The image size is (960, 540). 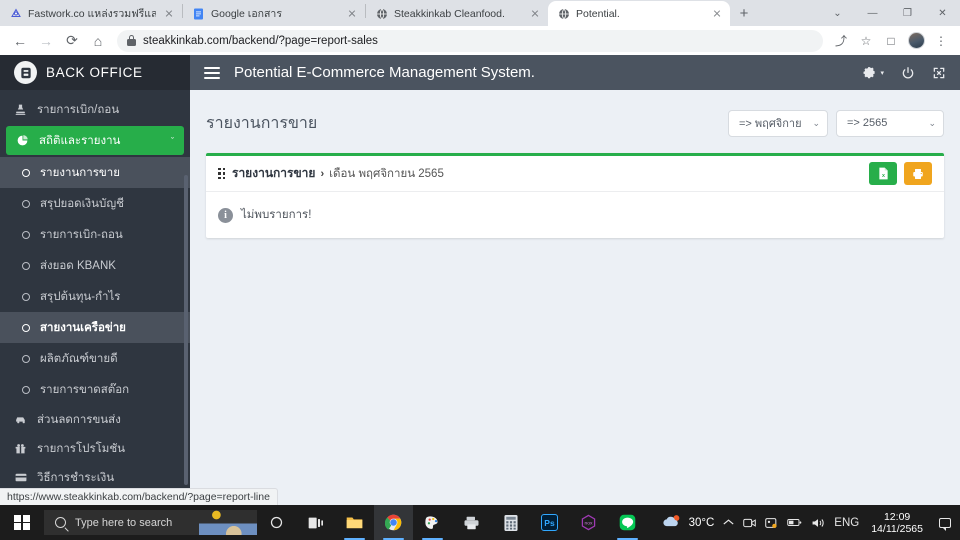 I want to click on brand-header: BACK OFFICE, so click(x=95, y=72).